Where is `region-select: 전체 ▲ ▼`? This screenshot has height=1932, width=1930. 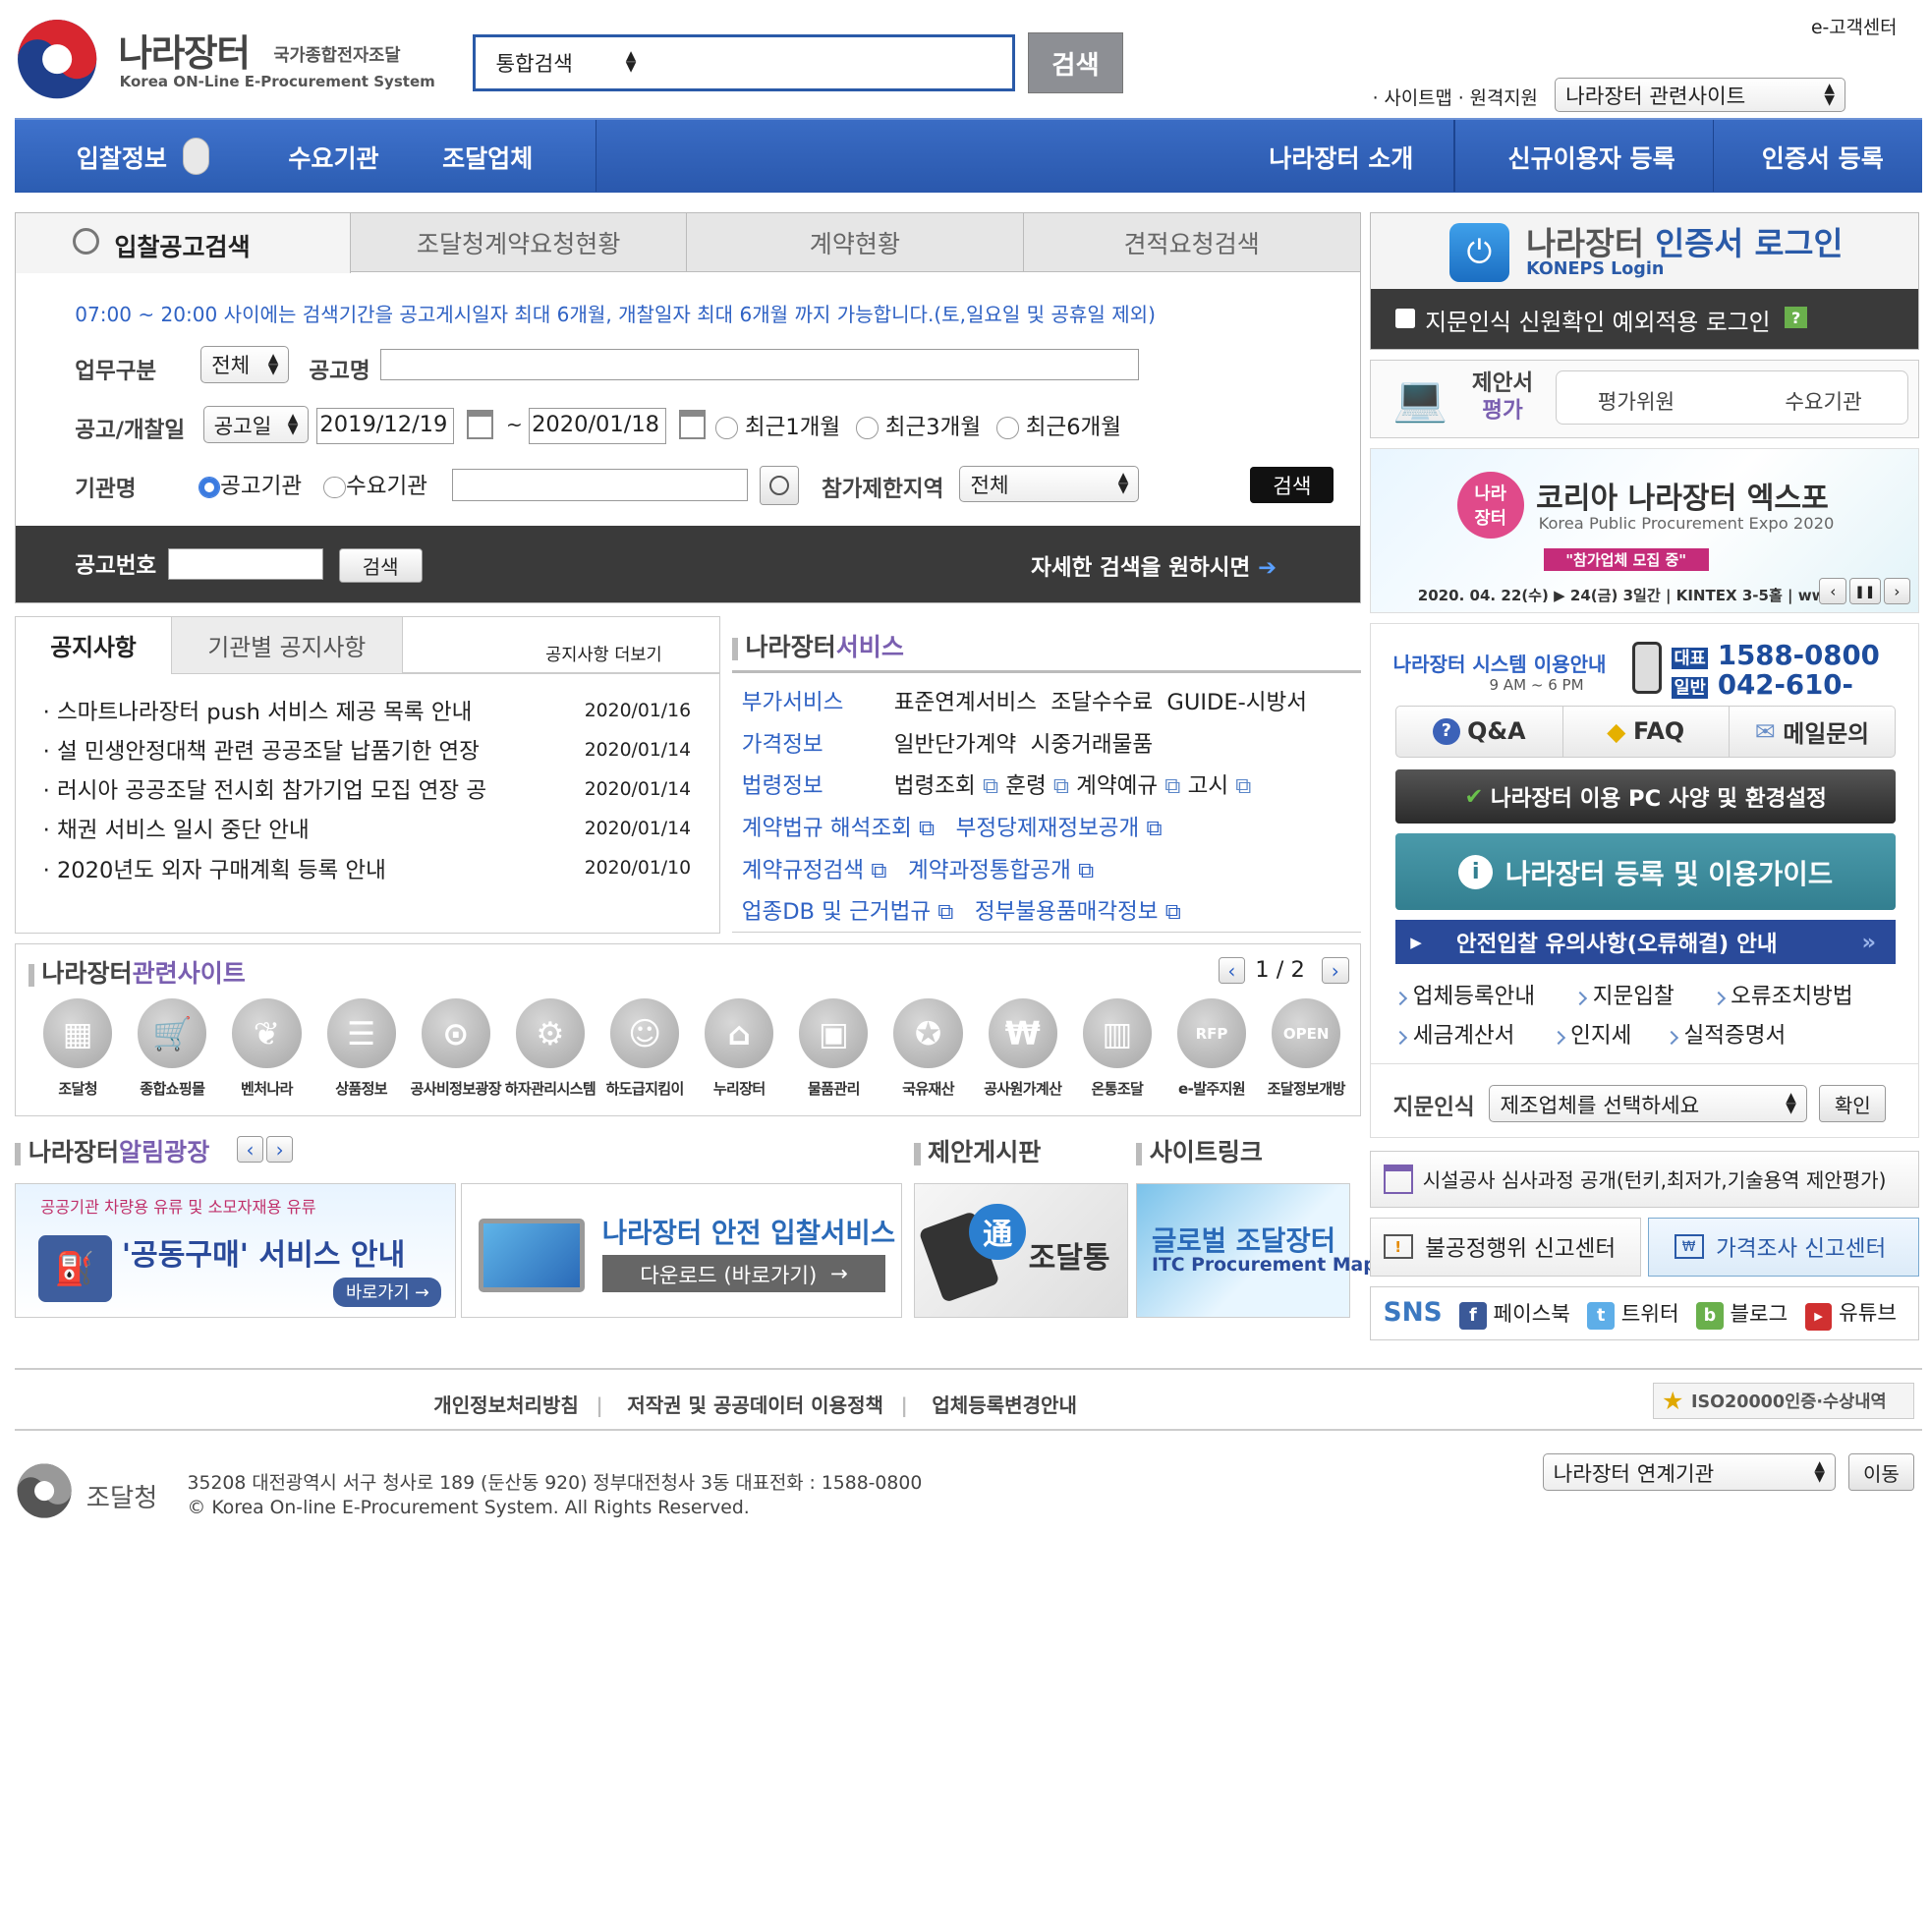 region-select: 전체 ▲ ▼ is located at coordinates (1049, 484).